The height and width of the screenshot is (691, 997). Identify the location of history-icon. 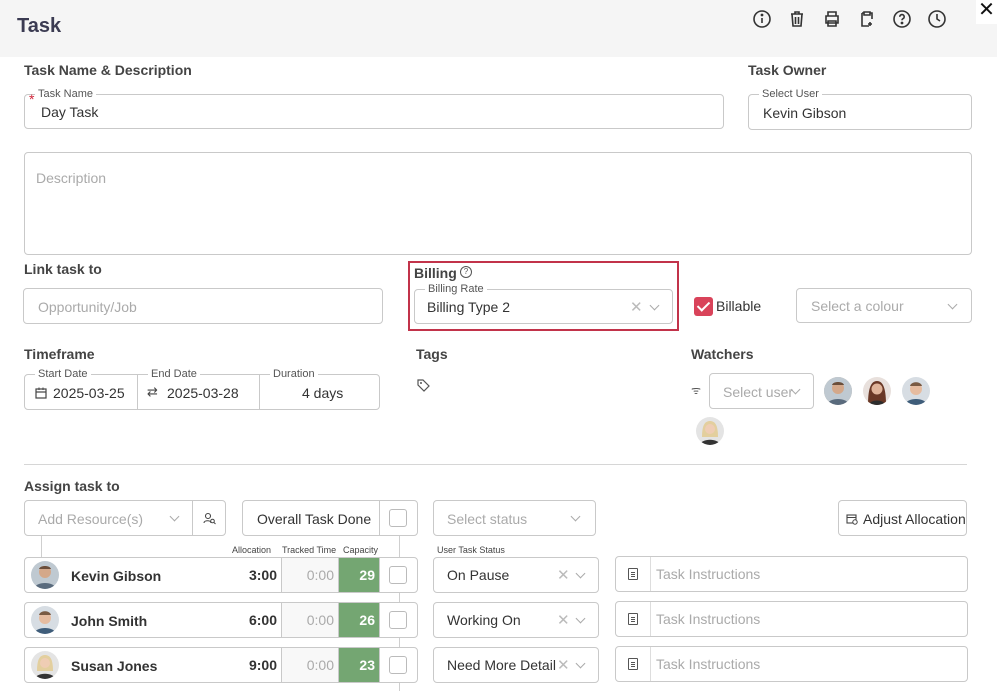
(937, 19).